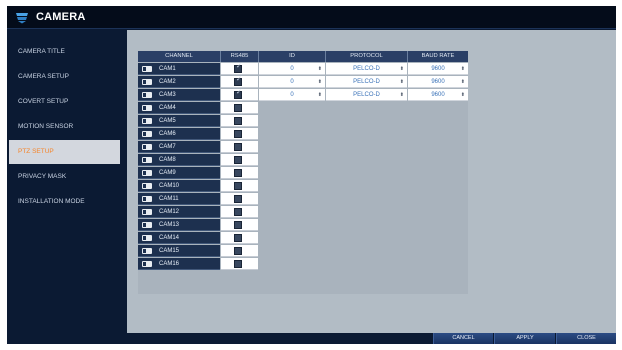  Describe the element at coordinates (64, 127) in the screenshot. I see `sidebar-item: MOTION SENSOR` at that location.